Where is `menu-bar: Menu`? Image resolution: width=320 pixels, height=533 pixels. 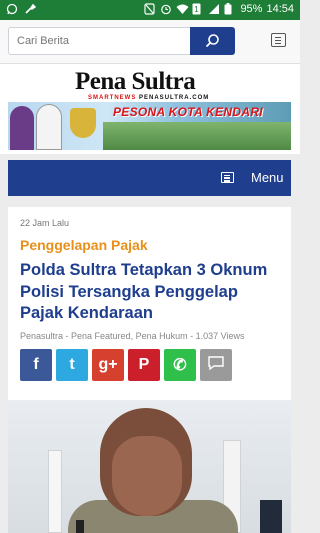
menu-bar: Menu is located at coordinates (149, 178).